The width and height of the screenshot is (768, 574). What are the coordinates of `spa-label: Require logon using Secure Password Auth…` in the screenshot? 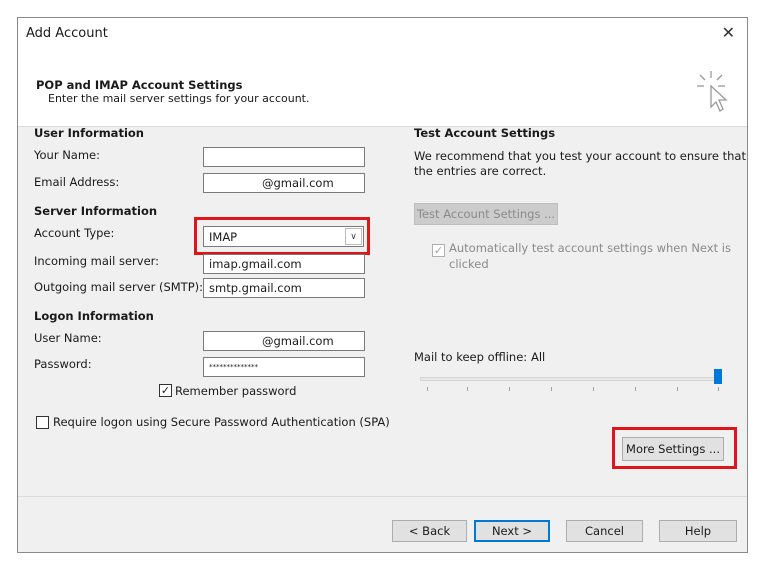 It's located at (221, 422).